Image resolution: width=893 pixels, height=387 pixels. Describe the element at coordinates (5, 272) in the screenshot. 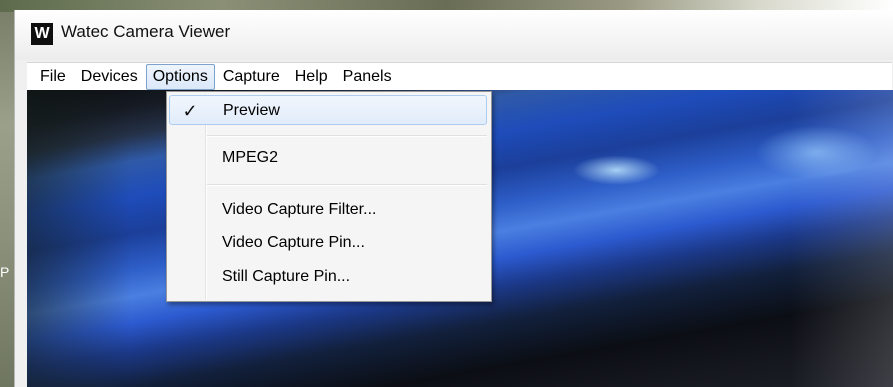

I see `desktop-edge-label: P` at that location.